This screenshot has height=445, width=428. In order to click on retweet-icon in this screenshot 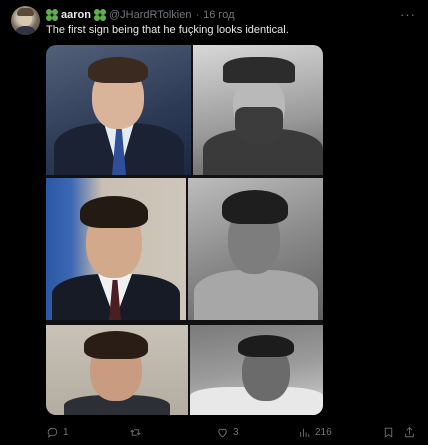, I will do `click(135, 432)`.